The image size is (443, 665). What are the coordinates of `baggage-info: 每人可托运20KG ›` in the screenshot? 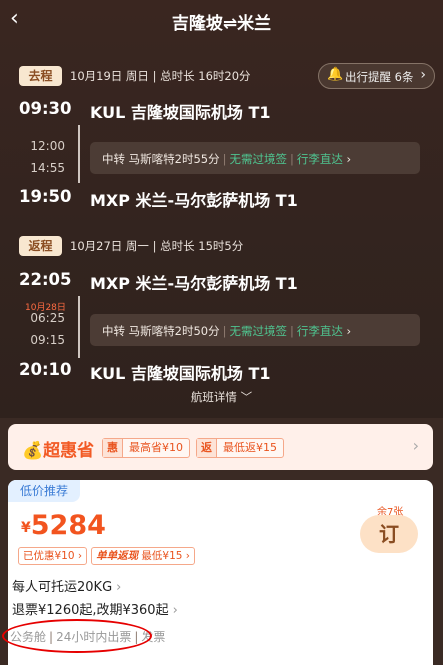 It's located at (66, 585).